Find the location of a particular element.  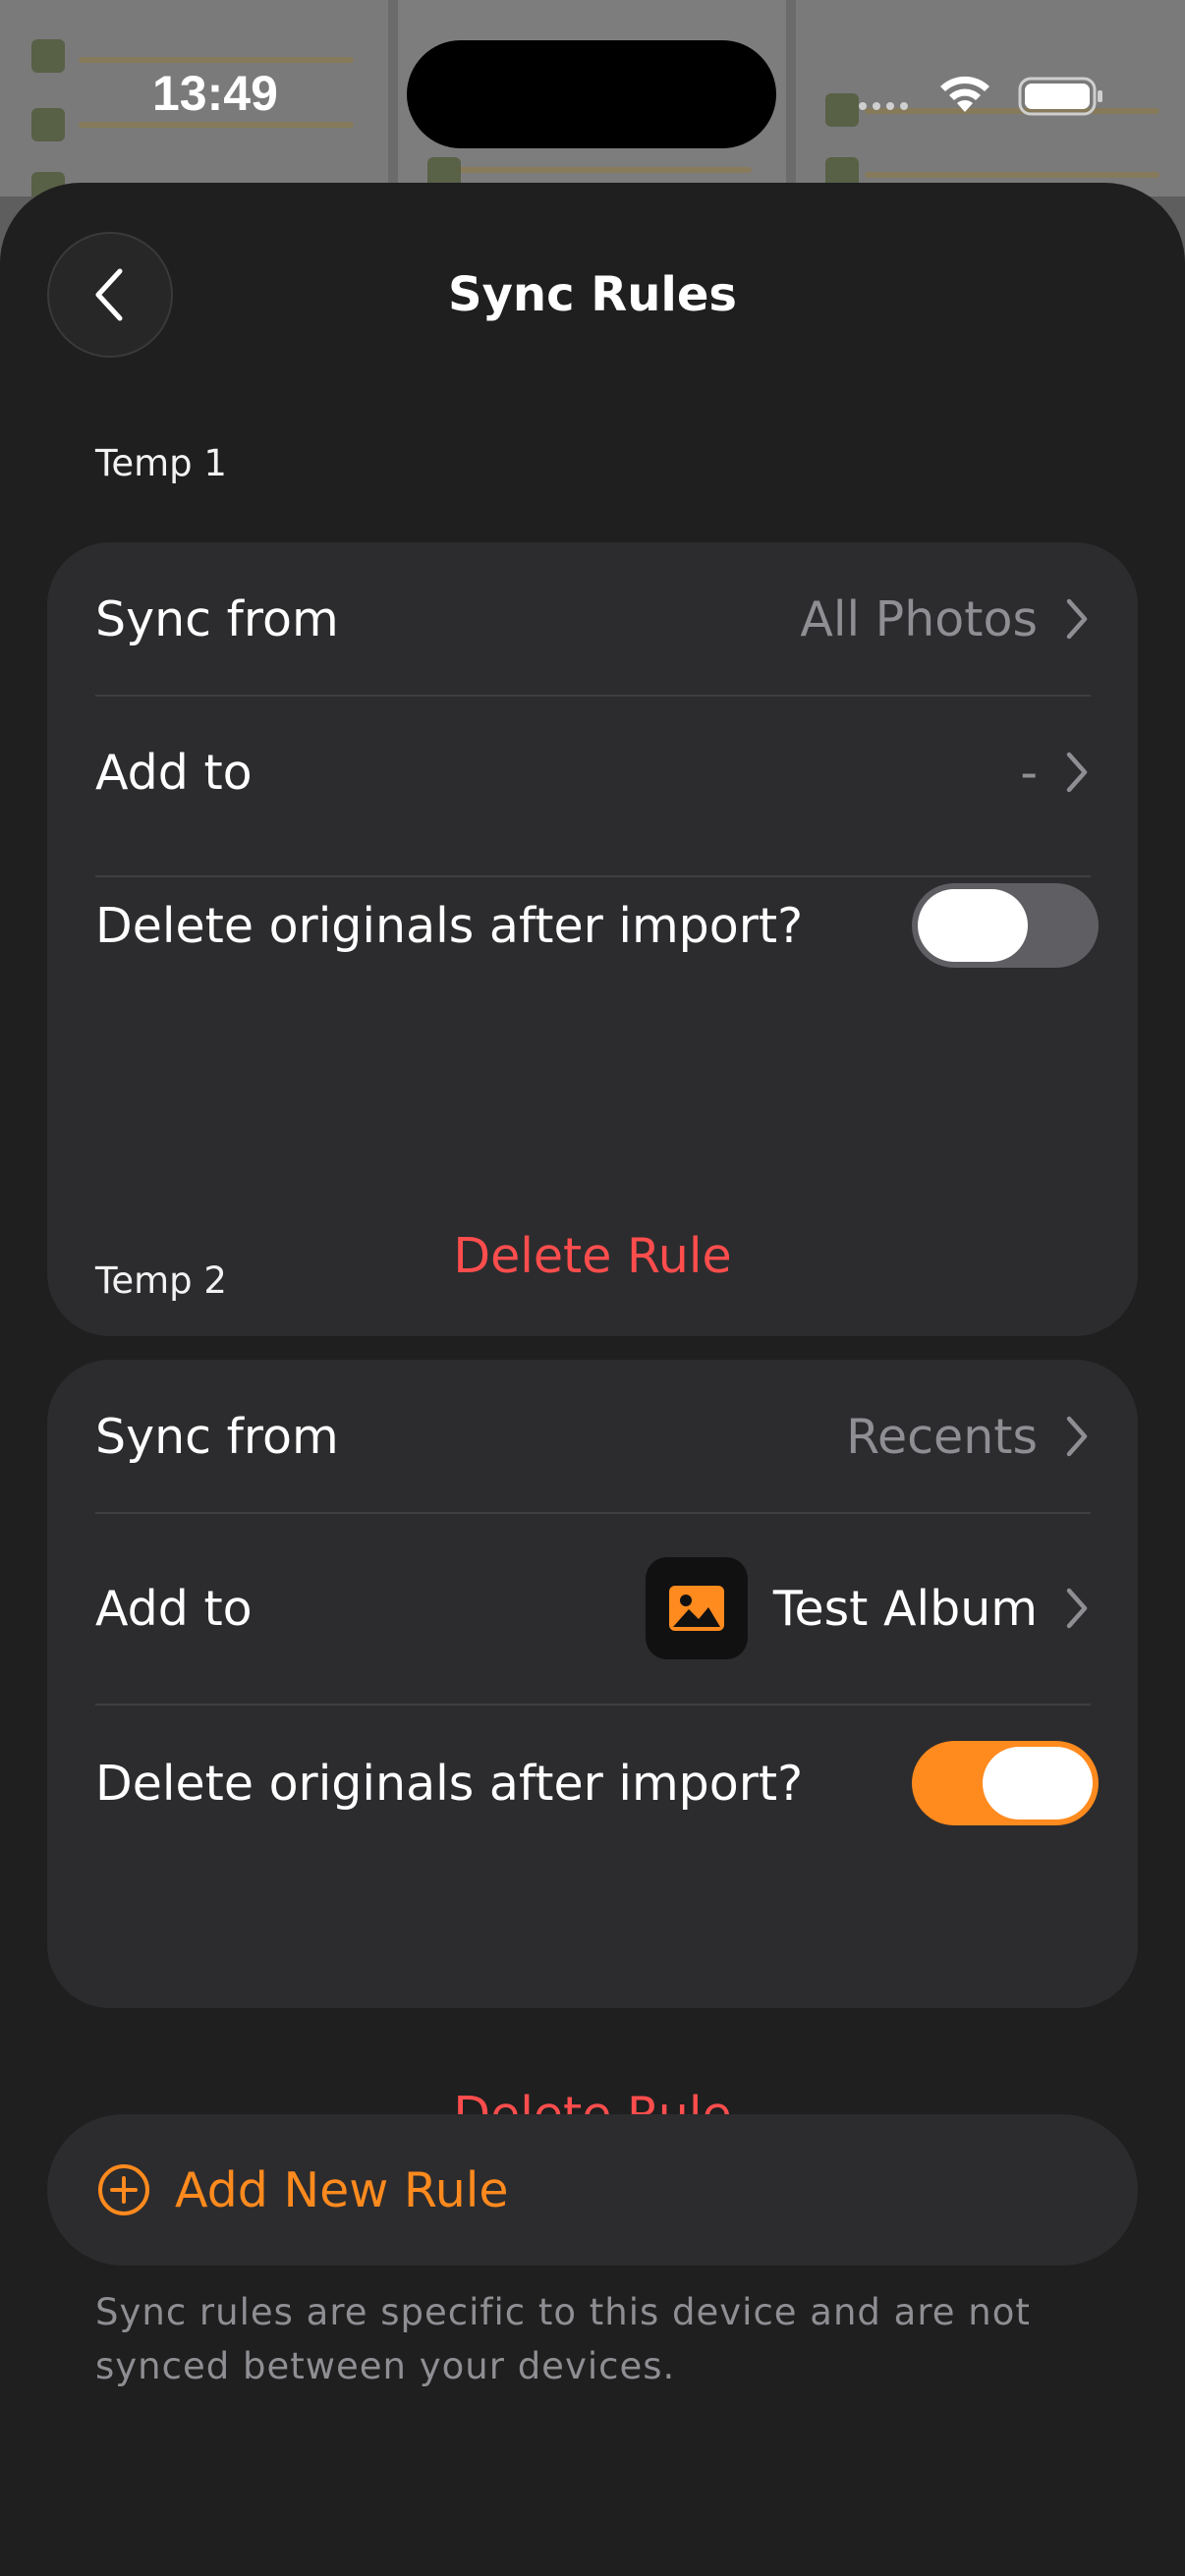

page-title: Sync Rules is located at coordinates (592, 294).